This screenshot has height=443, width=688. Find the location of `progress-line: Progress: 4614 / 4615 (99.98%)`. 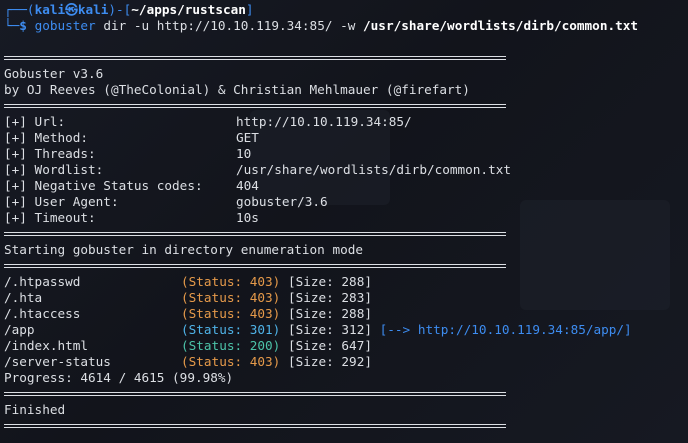

progress-line: Progress: 4614 / 4615 (99.98%) is located at coordinates (119, 377).